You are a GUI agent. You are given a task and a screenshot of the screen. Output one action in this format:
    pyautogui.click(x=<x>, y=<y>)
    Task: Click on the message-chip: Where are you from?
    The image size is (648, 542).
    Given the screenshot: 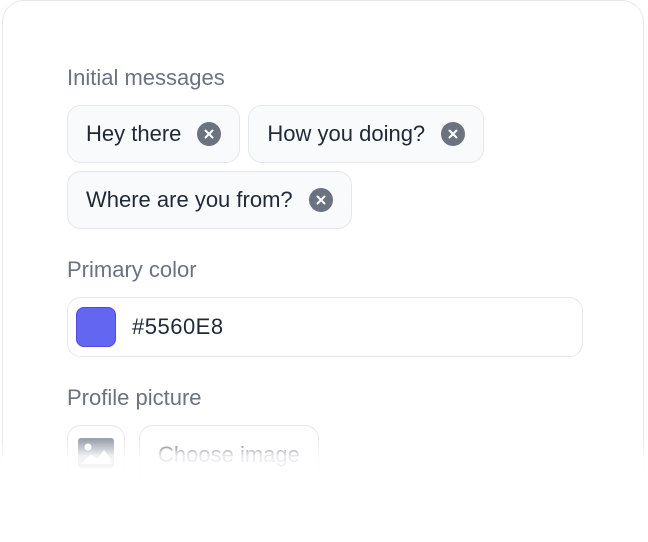 What is the action you would take?
    pyautogui.click(x=209, y=200)
    